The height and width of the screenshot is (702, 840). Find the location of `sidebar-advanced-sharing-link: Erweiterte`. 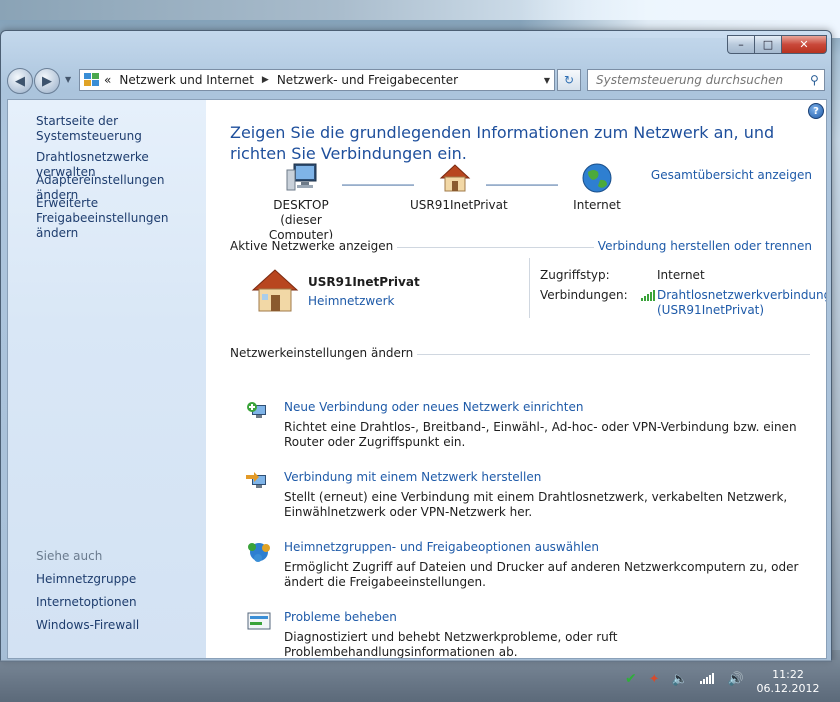

sidebar-advanced-sharing-link: Erweiterte is located at coordinates (67, 203).